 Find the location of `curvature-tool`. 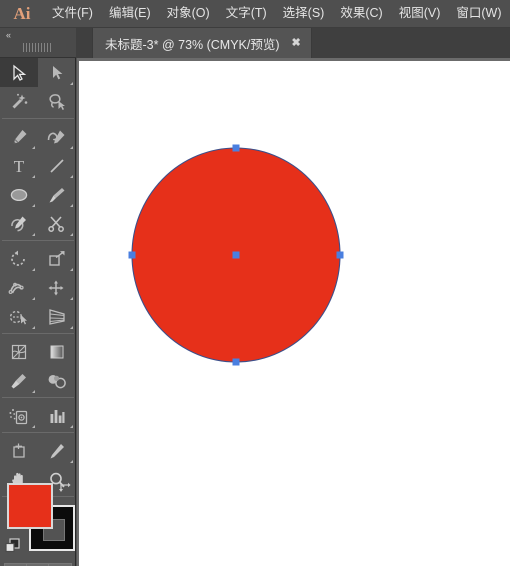

curvature-tool is located at coordinates (57, 136).